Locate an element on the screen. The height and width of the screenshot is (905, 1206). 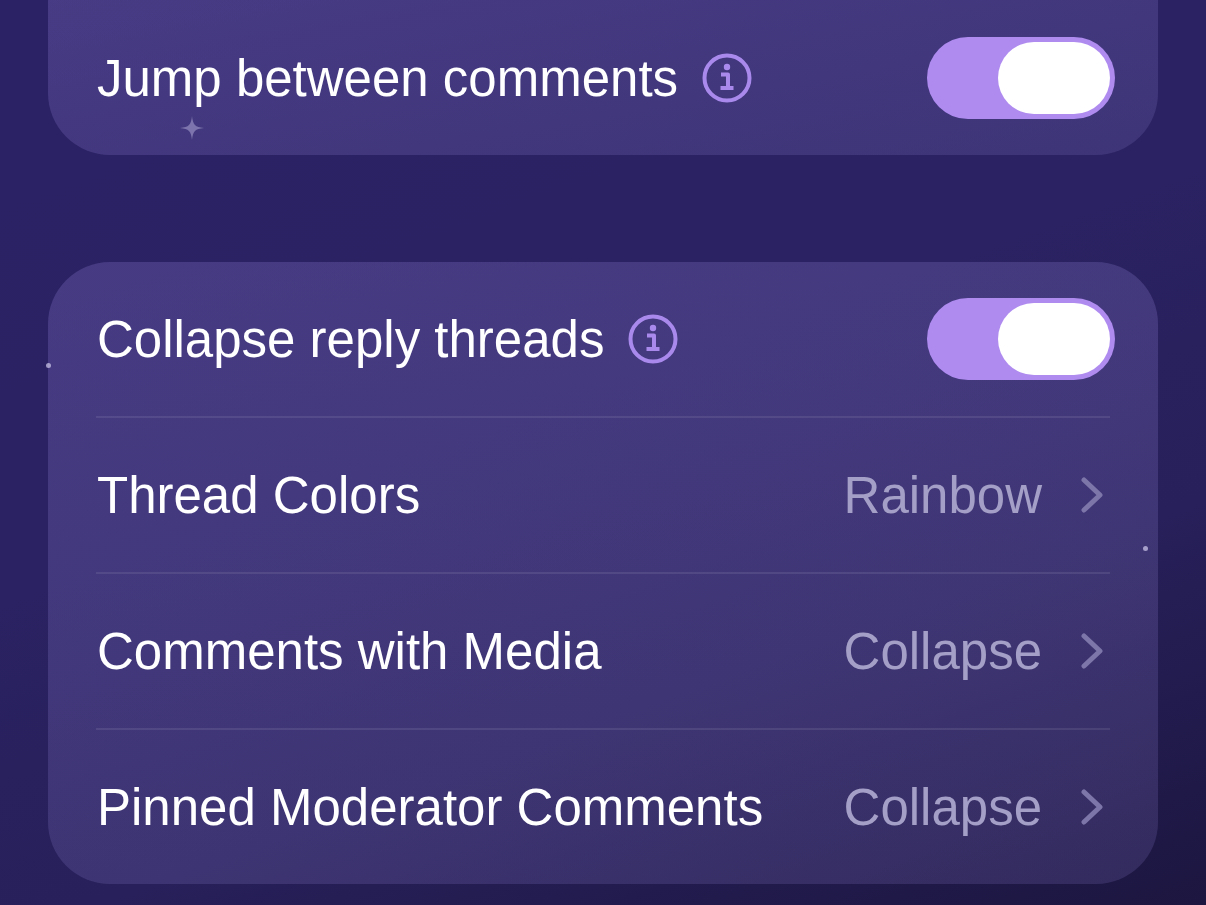
sparkle-icon is located at coordinates (192, 128).